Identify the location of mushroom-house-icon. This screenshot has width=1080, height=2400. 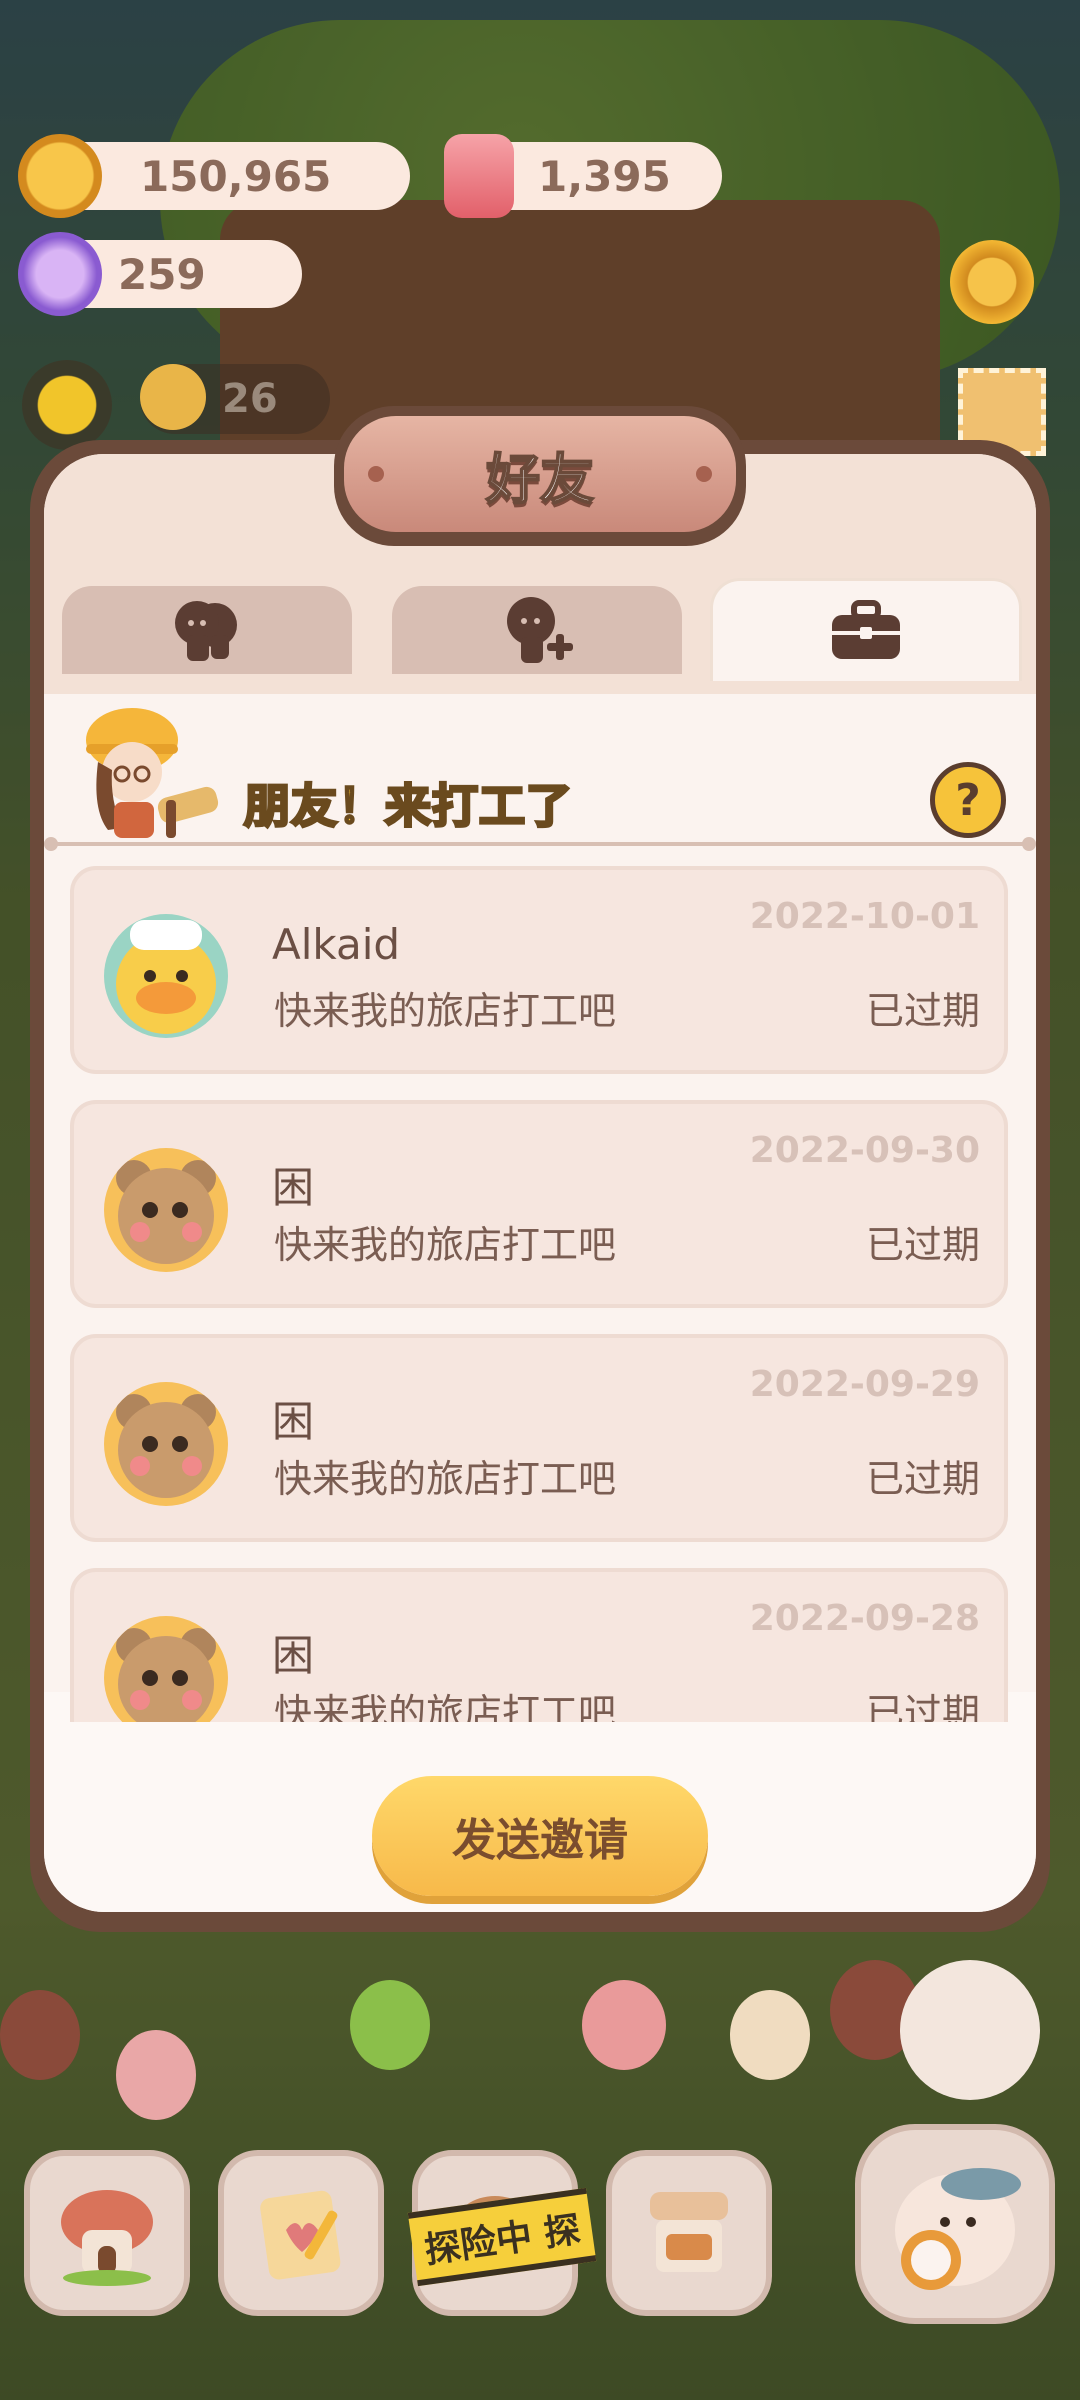
(107, 2238).